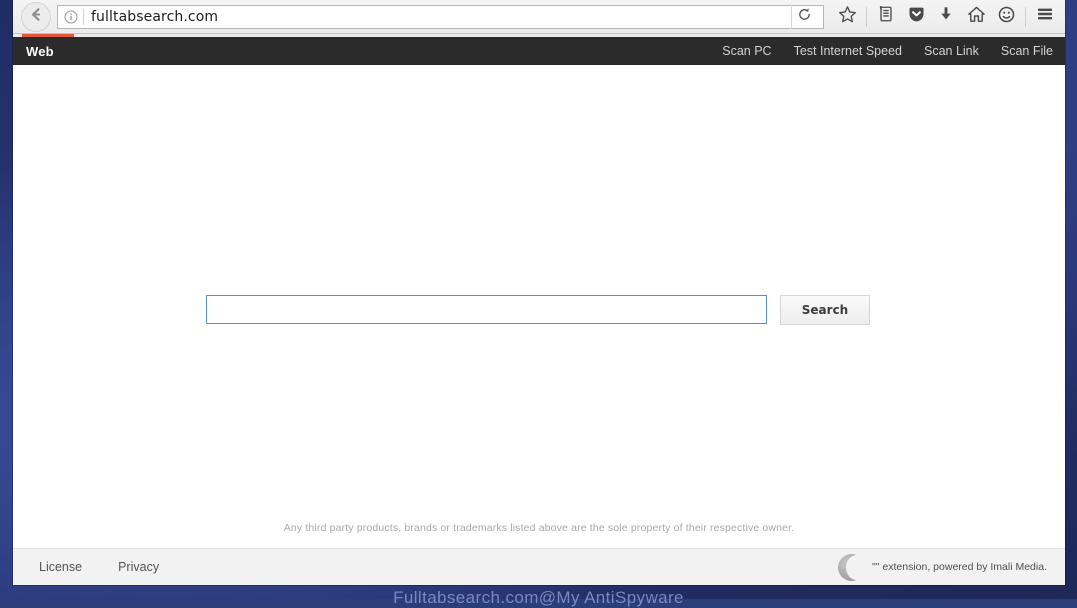 The image size is (1077, 608). Describe the element at coordinates (853, 567) in the screenshot. I see `crescent-moon-icon` at that location.